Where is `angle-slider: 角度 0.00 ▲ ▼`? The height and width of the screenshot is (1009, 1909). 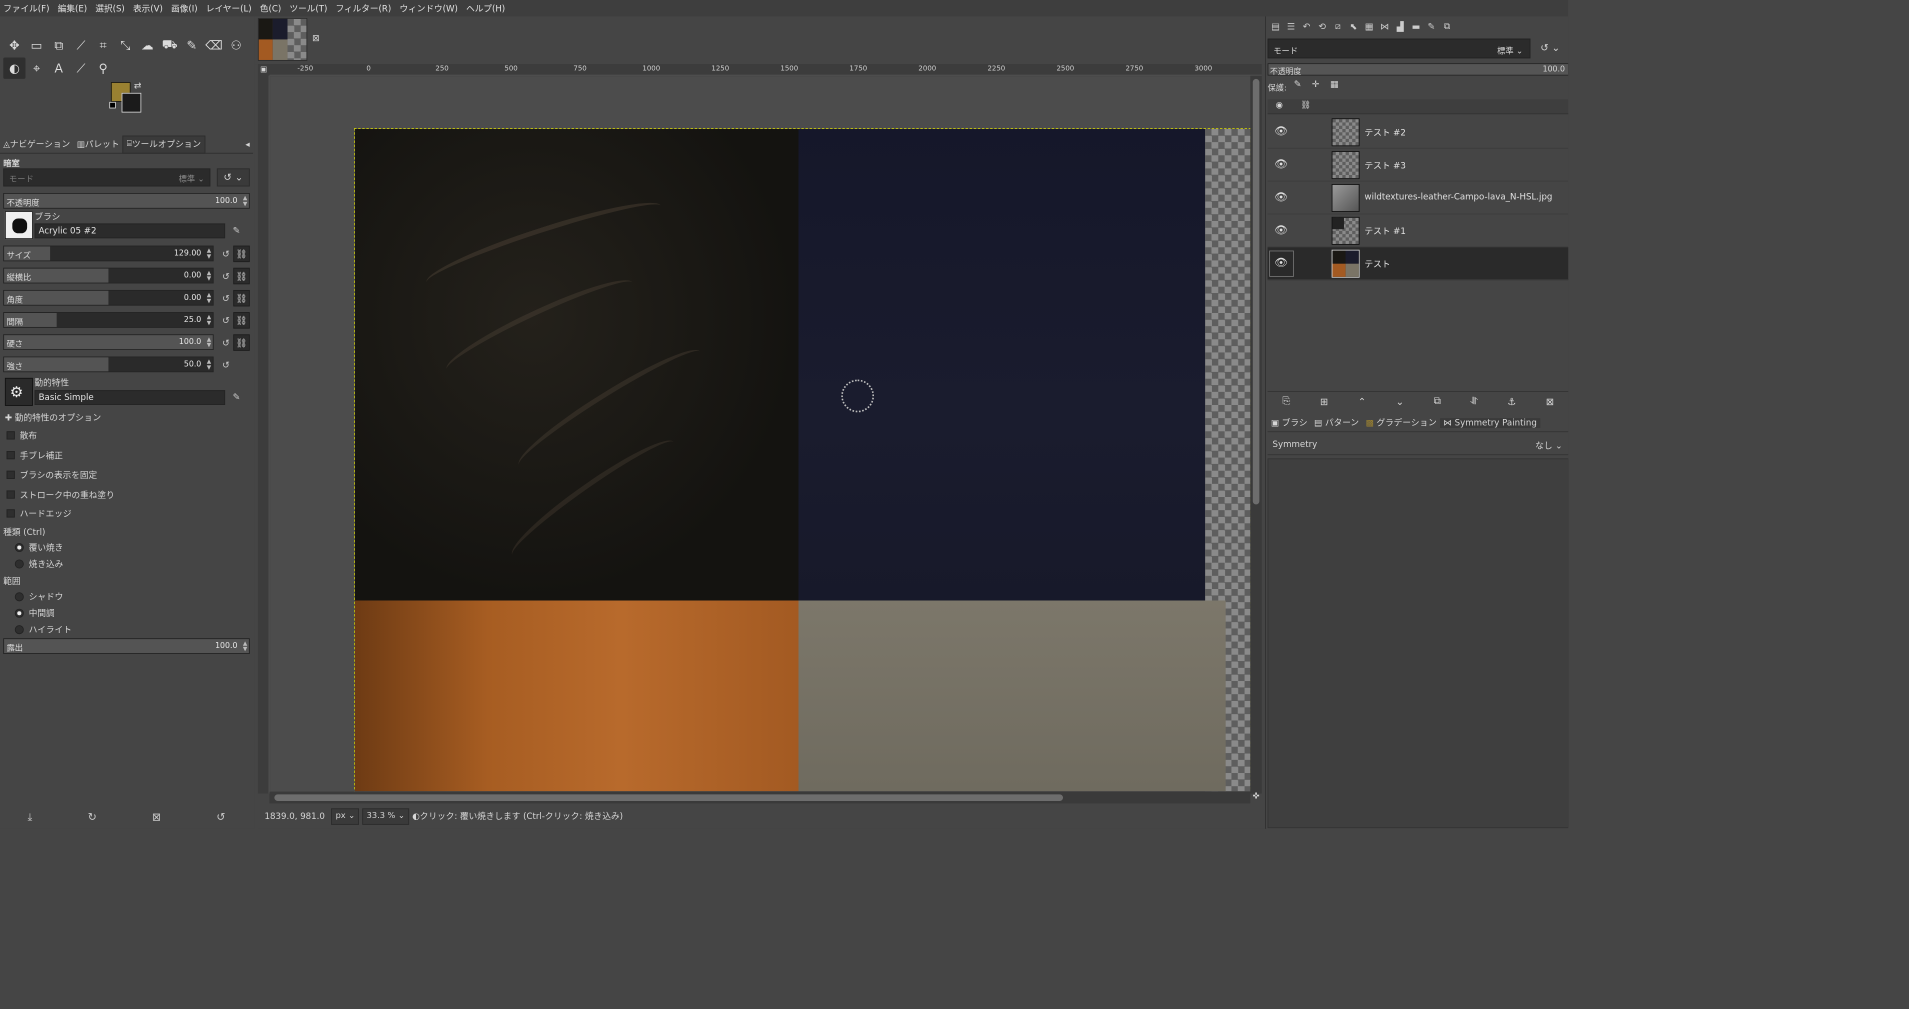 angle-slider: 角度 0.00 ▲ ▼ is located at coordinates (108, 297).